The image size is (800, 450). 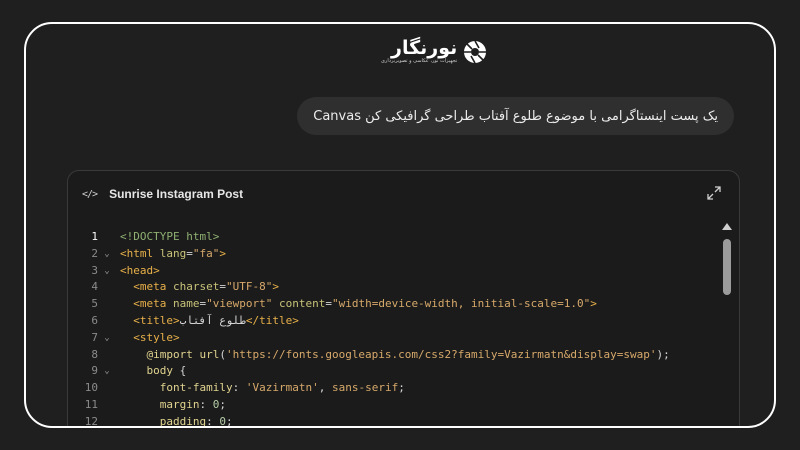 I want to click on code-text: <style>, so click(x=148, y=338).